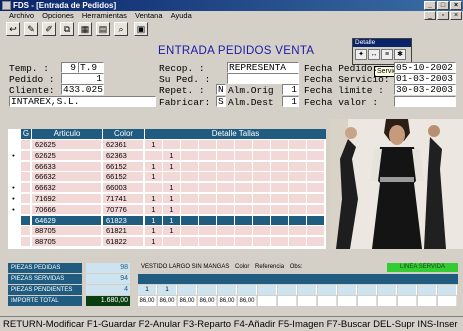 The width and height of the screenshot is (463, 331). I want to click on cell-color: 61822, so click(123, 242).